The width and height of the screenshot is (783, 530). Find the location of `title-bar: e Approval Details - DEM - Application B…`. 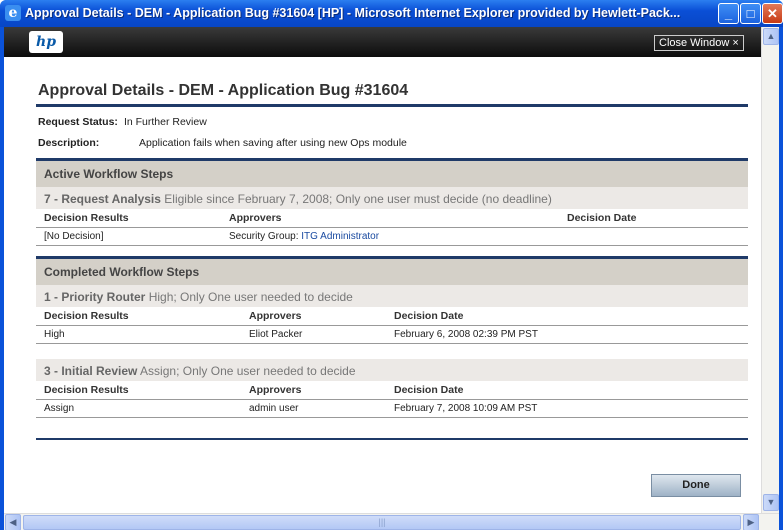

title-bar: e Approval Details - DEM - Application B… is located at coordinates (391, 13).